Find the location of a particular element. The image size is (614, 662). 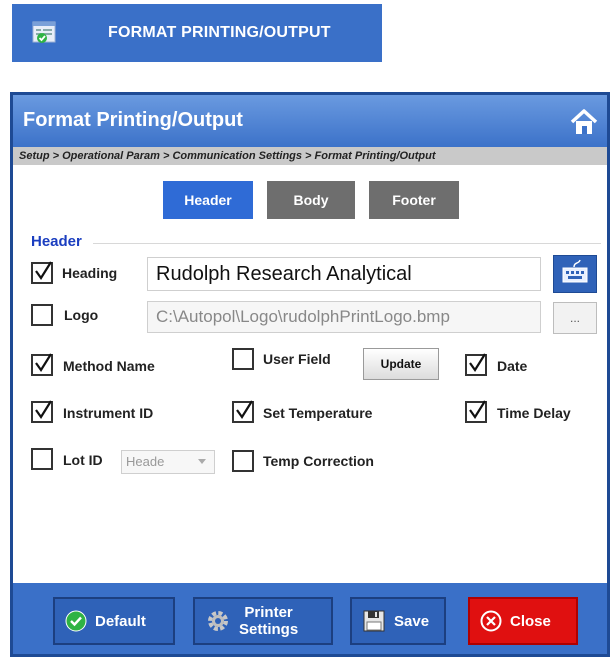

save-button: Save is located at coordinates (398, 621).